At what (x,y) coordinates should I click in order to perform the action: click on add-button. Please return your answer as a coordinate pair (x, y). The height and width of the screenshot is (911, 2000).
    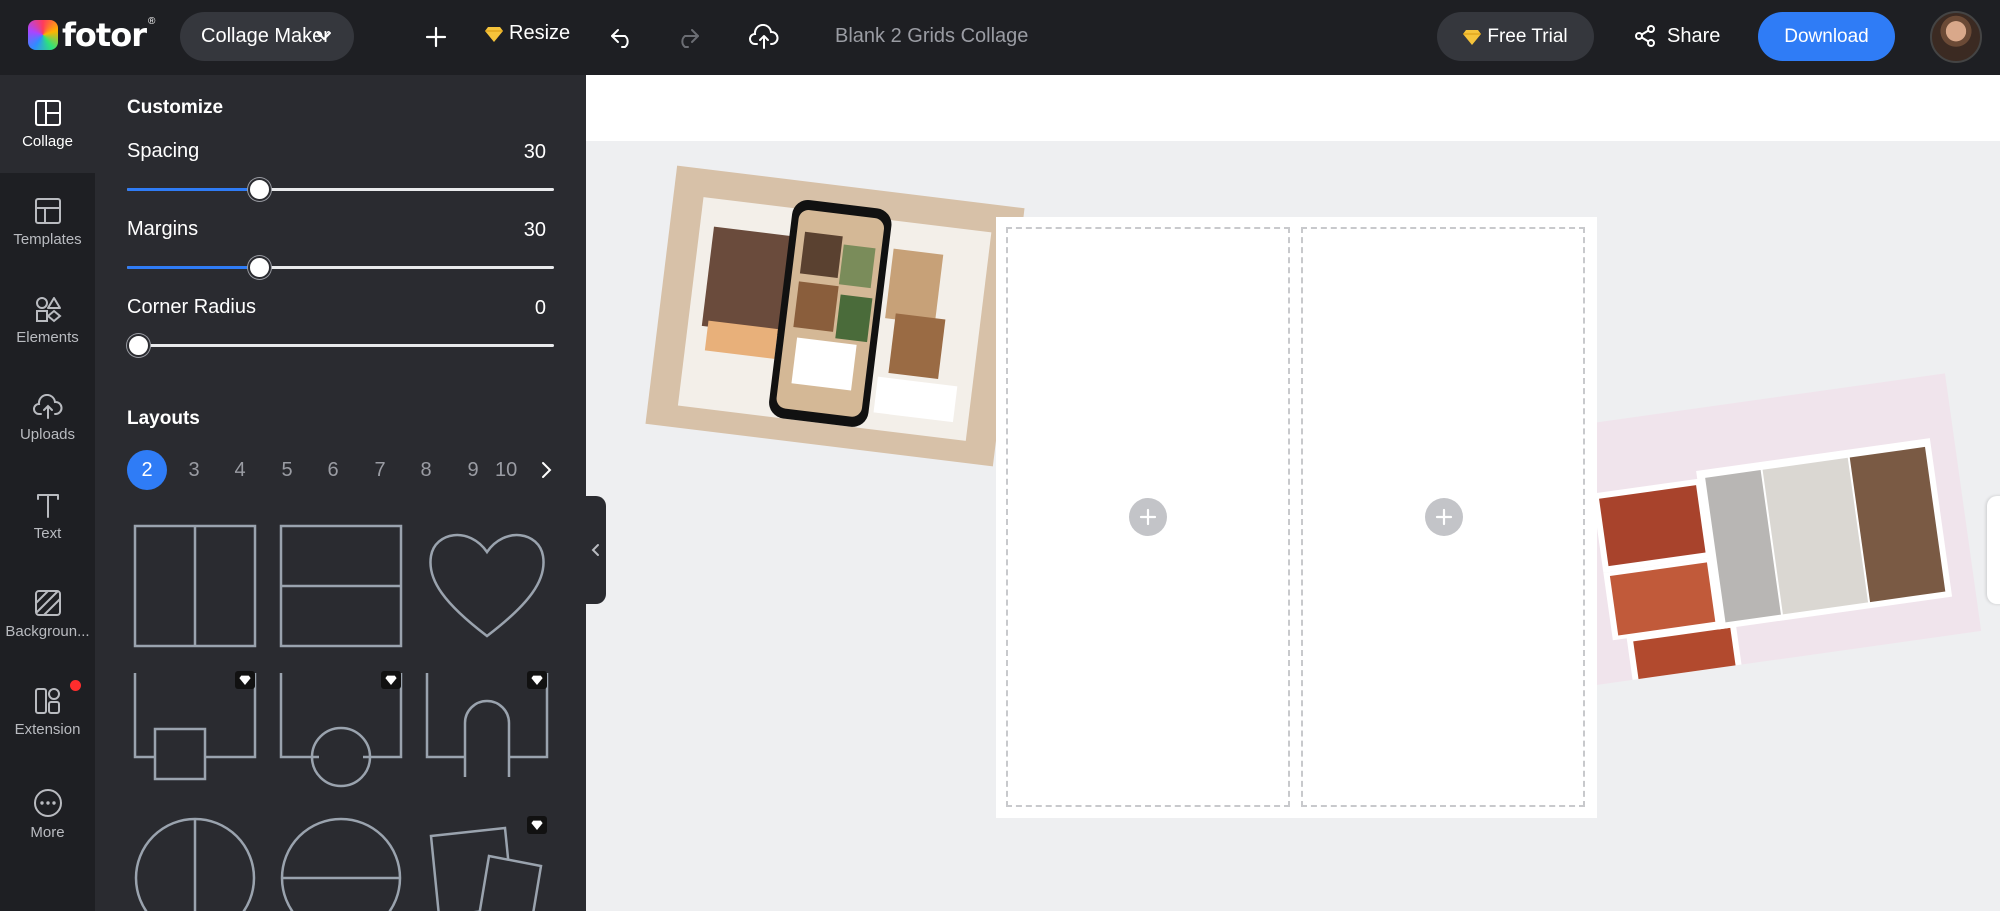
    Looking at the image, I should click on (436, 37).